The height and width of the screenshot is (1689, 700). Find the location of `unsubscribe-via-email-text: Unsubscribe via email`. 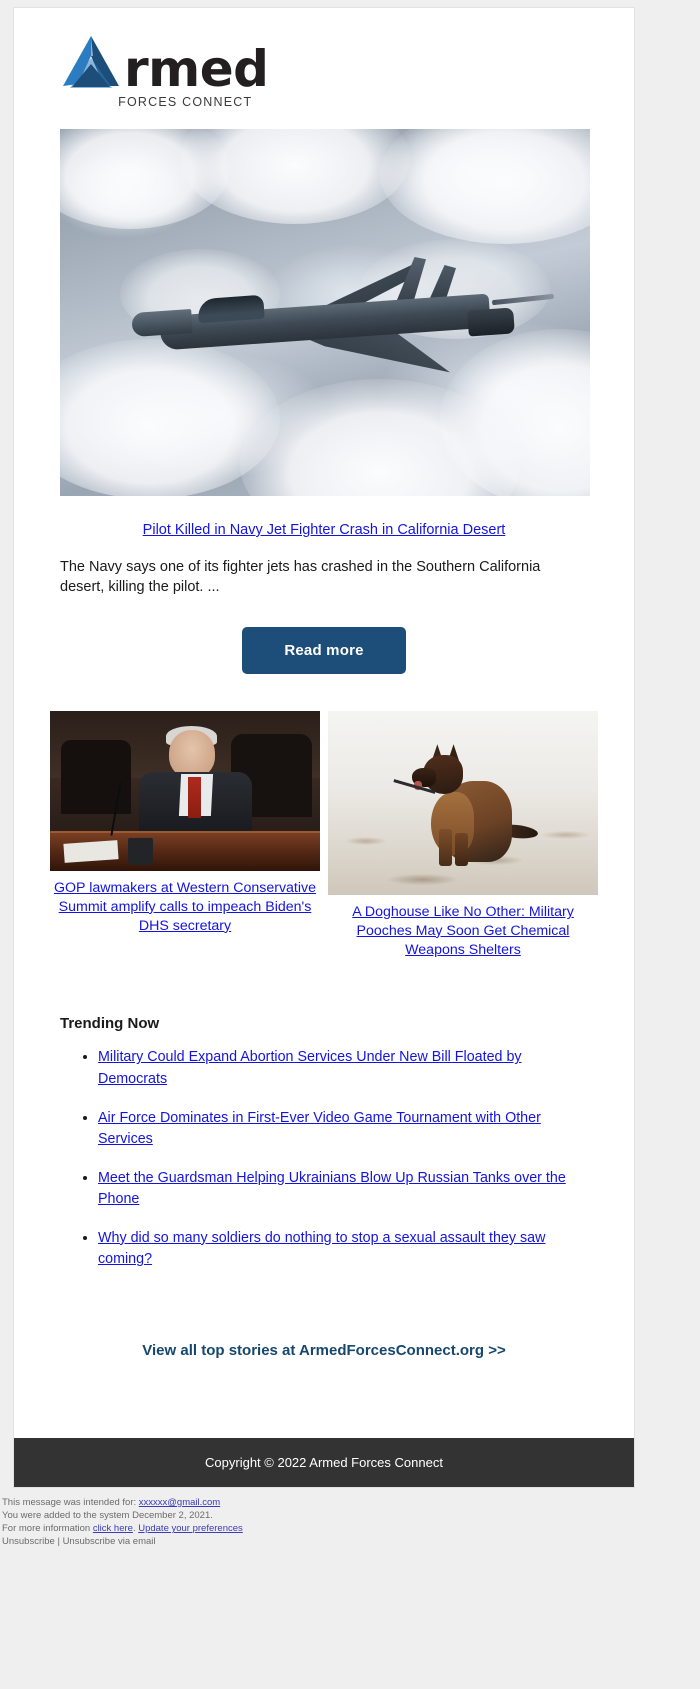

unsubscribe-via-email-text: Unsubscribe via email is located at coordinates (109, 1542).